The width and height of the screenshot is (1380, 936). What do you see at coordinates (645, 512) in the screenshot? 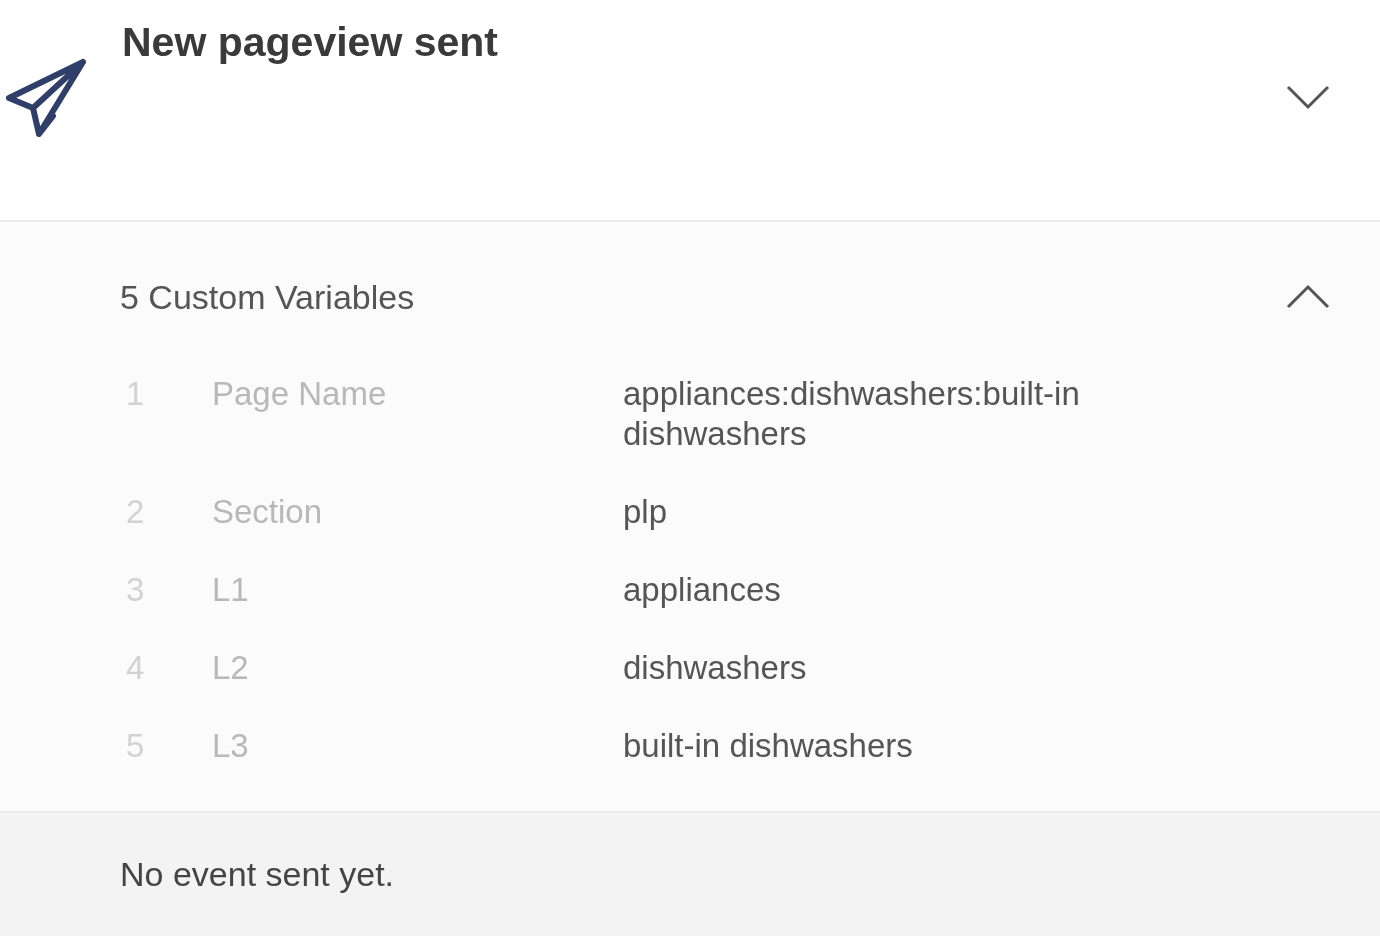
I see `variable-value: plp` at bounding box center [645, 512].